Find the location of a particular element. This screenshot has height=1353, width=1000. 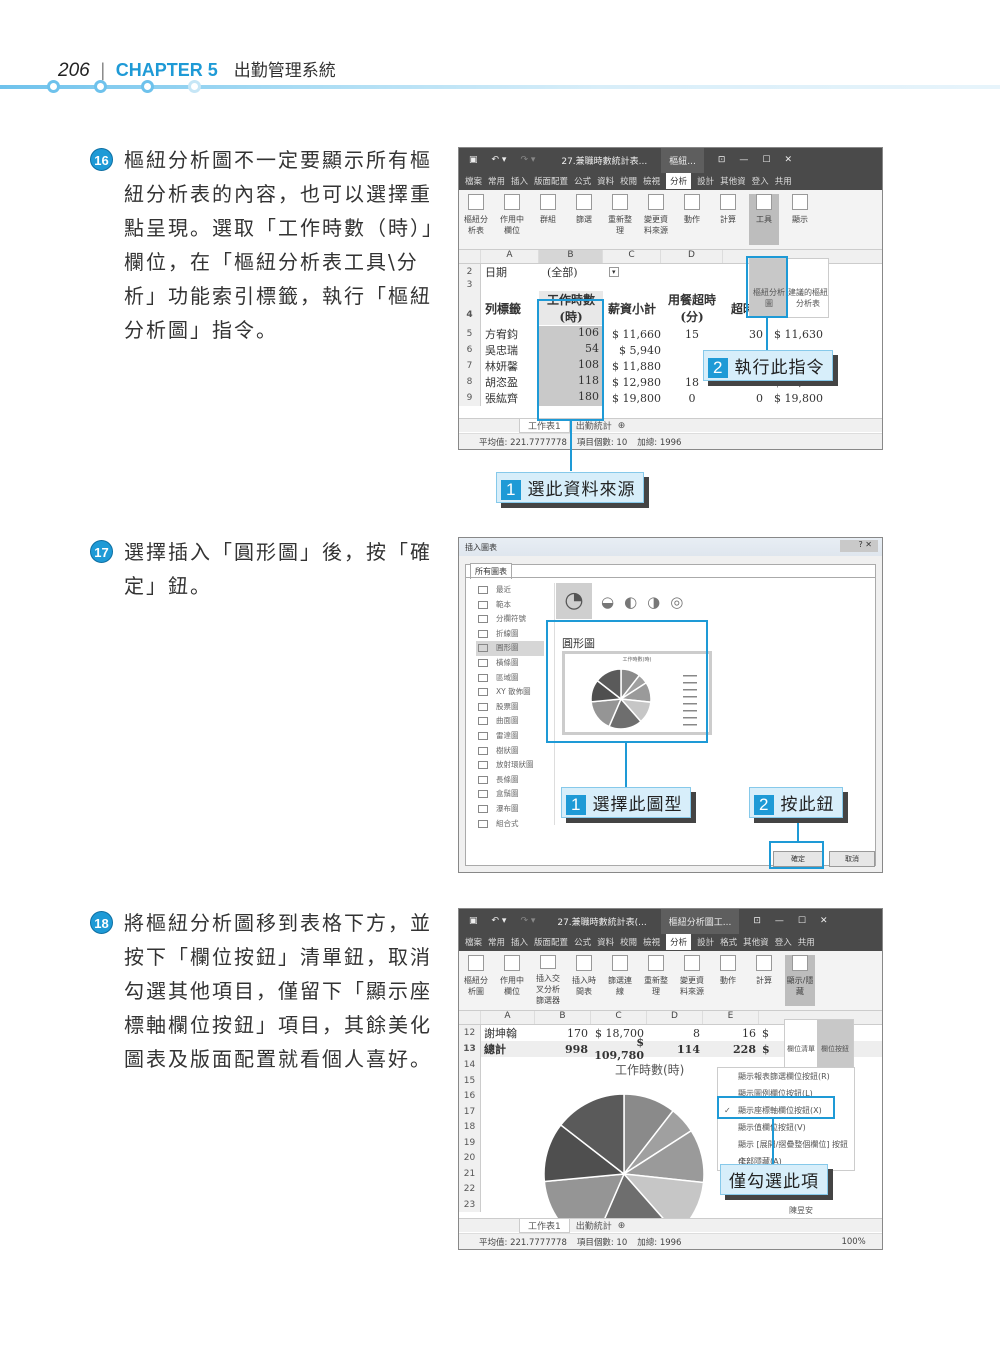

add-sheet-icon: ⊕ is located at coordinates (622, 426).